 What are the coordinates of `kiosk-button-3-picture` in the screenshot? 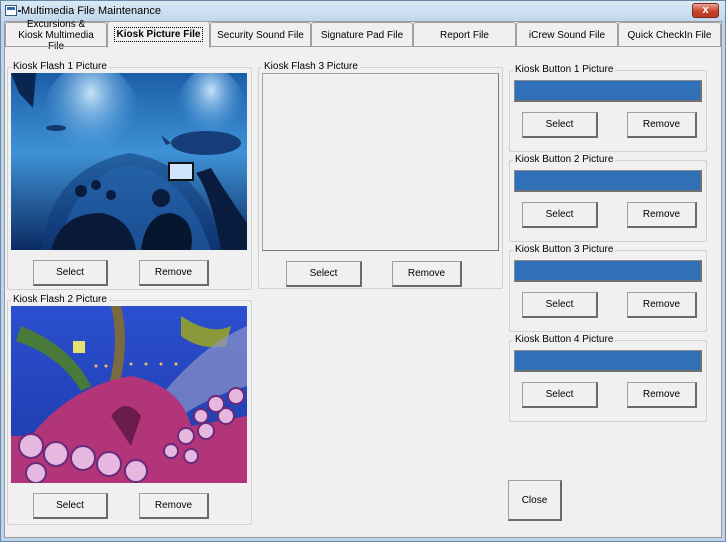 It's located at (608, 271).